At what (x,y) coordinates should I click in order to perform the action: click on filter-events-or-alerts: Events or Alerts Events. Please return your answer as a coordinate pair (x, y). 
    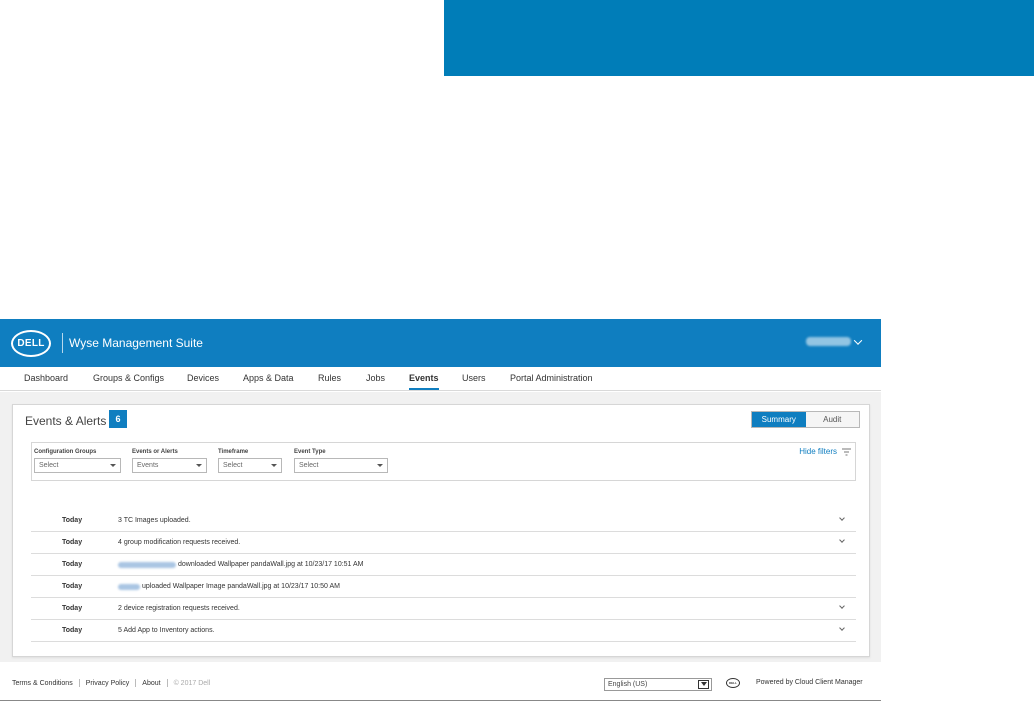
    Looking at the image, I should click on (169, 461).